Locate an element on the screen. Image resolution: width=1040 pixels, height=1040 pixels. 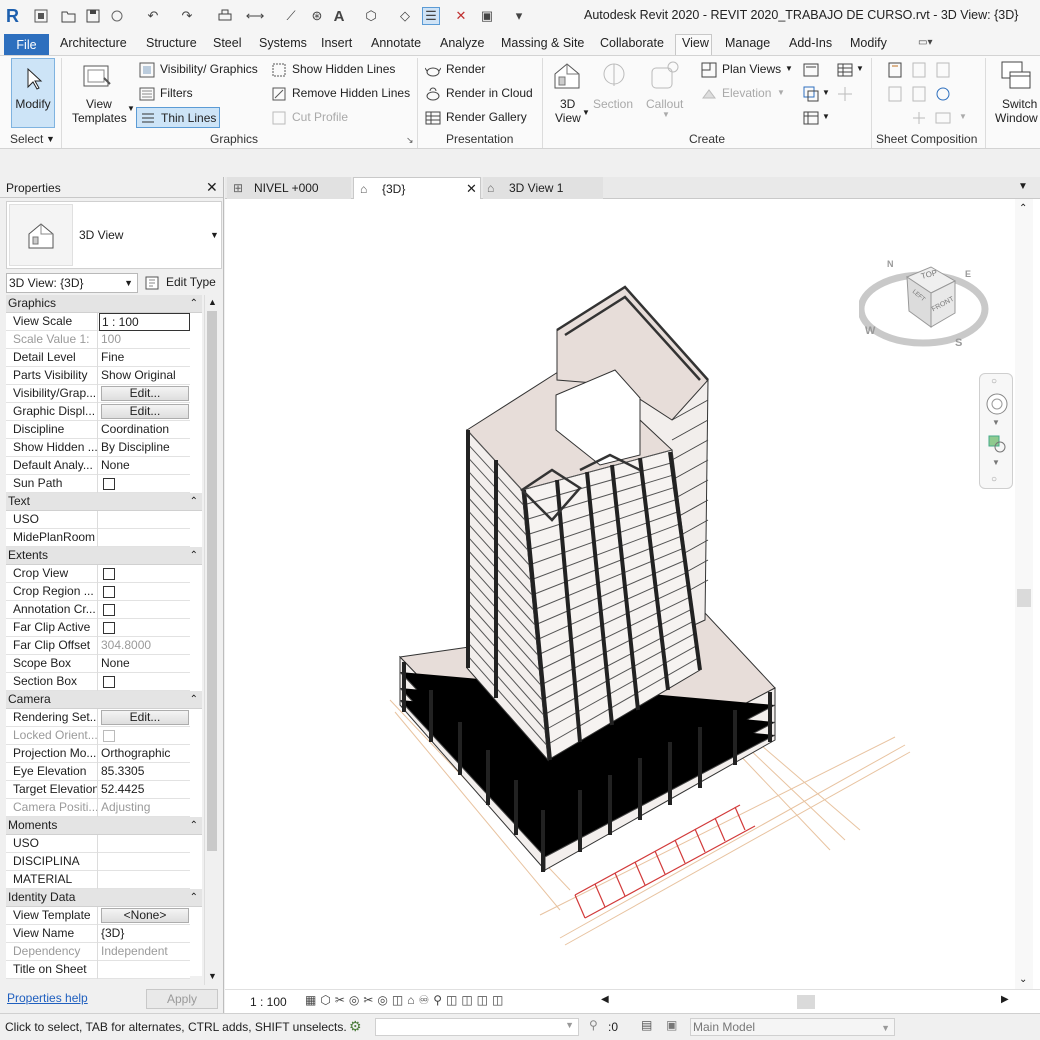
thin-lines-icon: ☰ is located at coordinates (431, 16).